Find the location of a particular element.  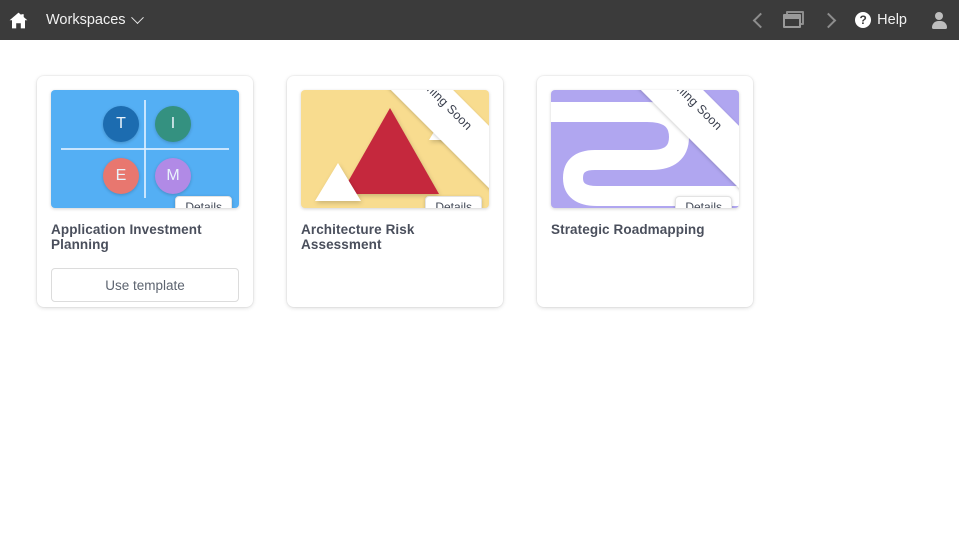

workspaces-menu-button: Workspaces is located at coordinates (92, 20).